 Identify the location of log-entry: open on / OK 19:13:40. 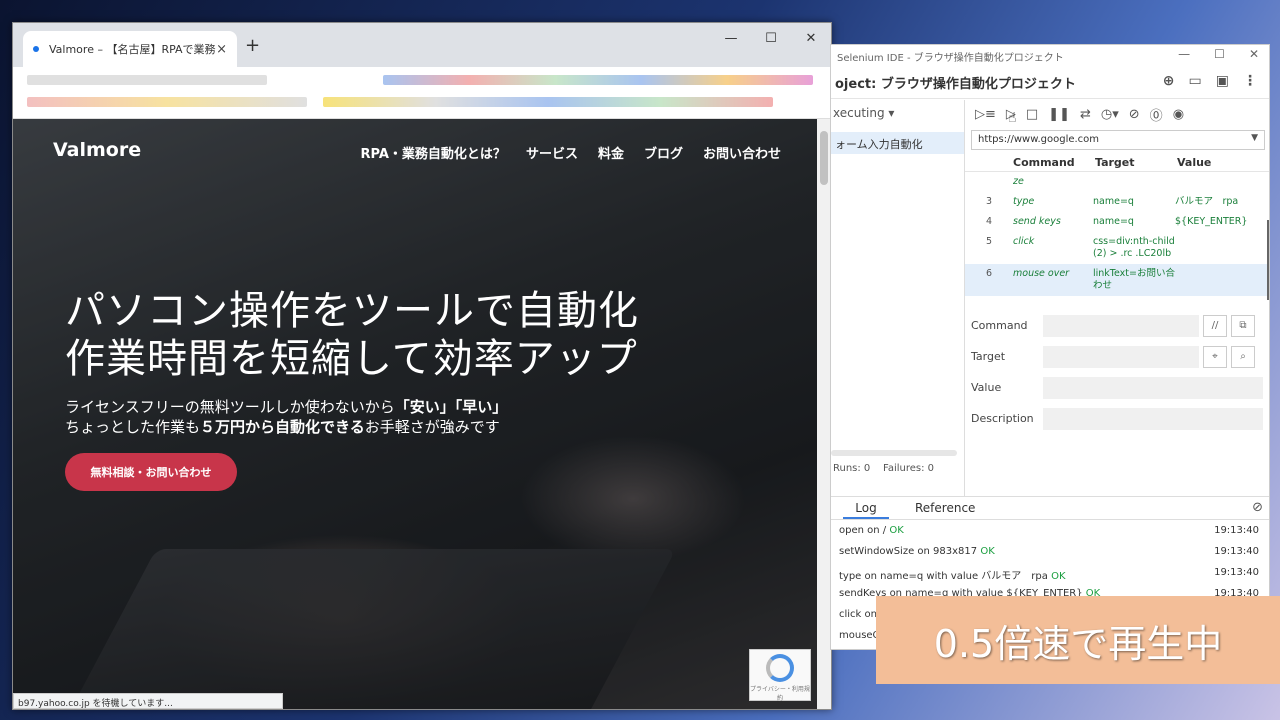
(1049, 530).